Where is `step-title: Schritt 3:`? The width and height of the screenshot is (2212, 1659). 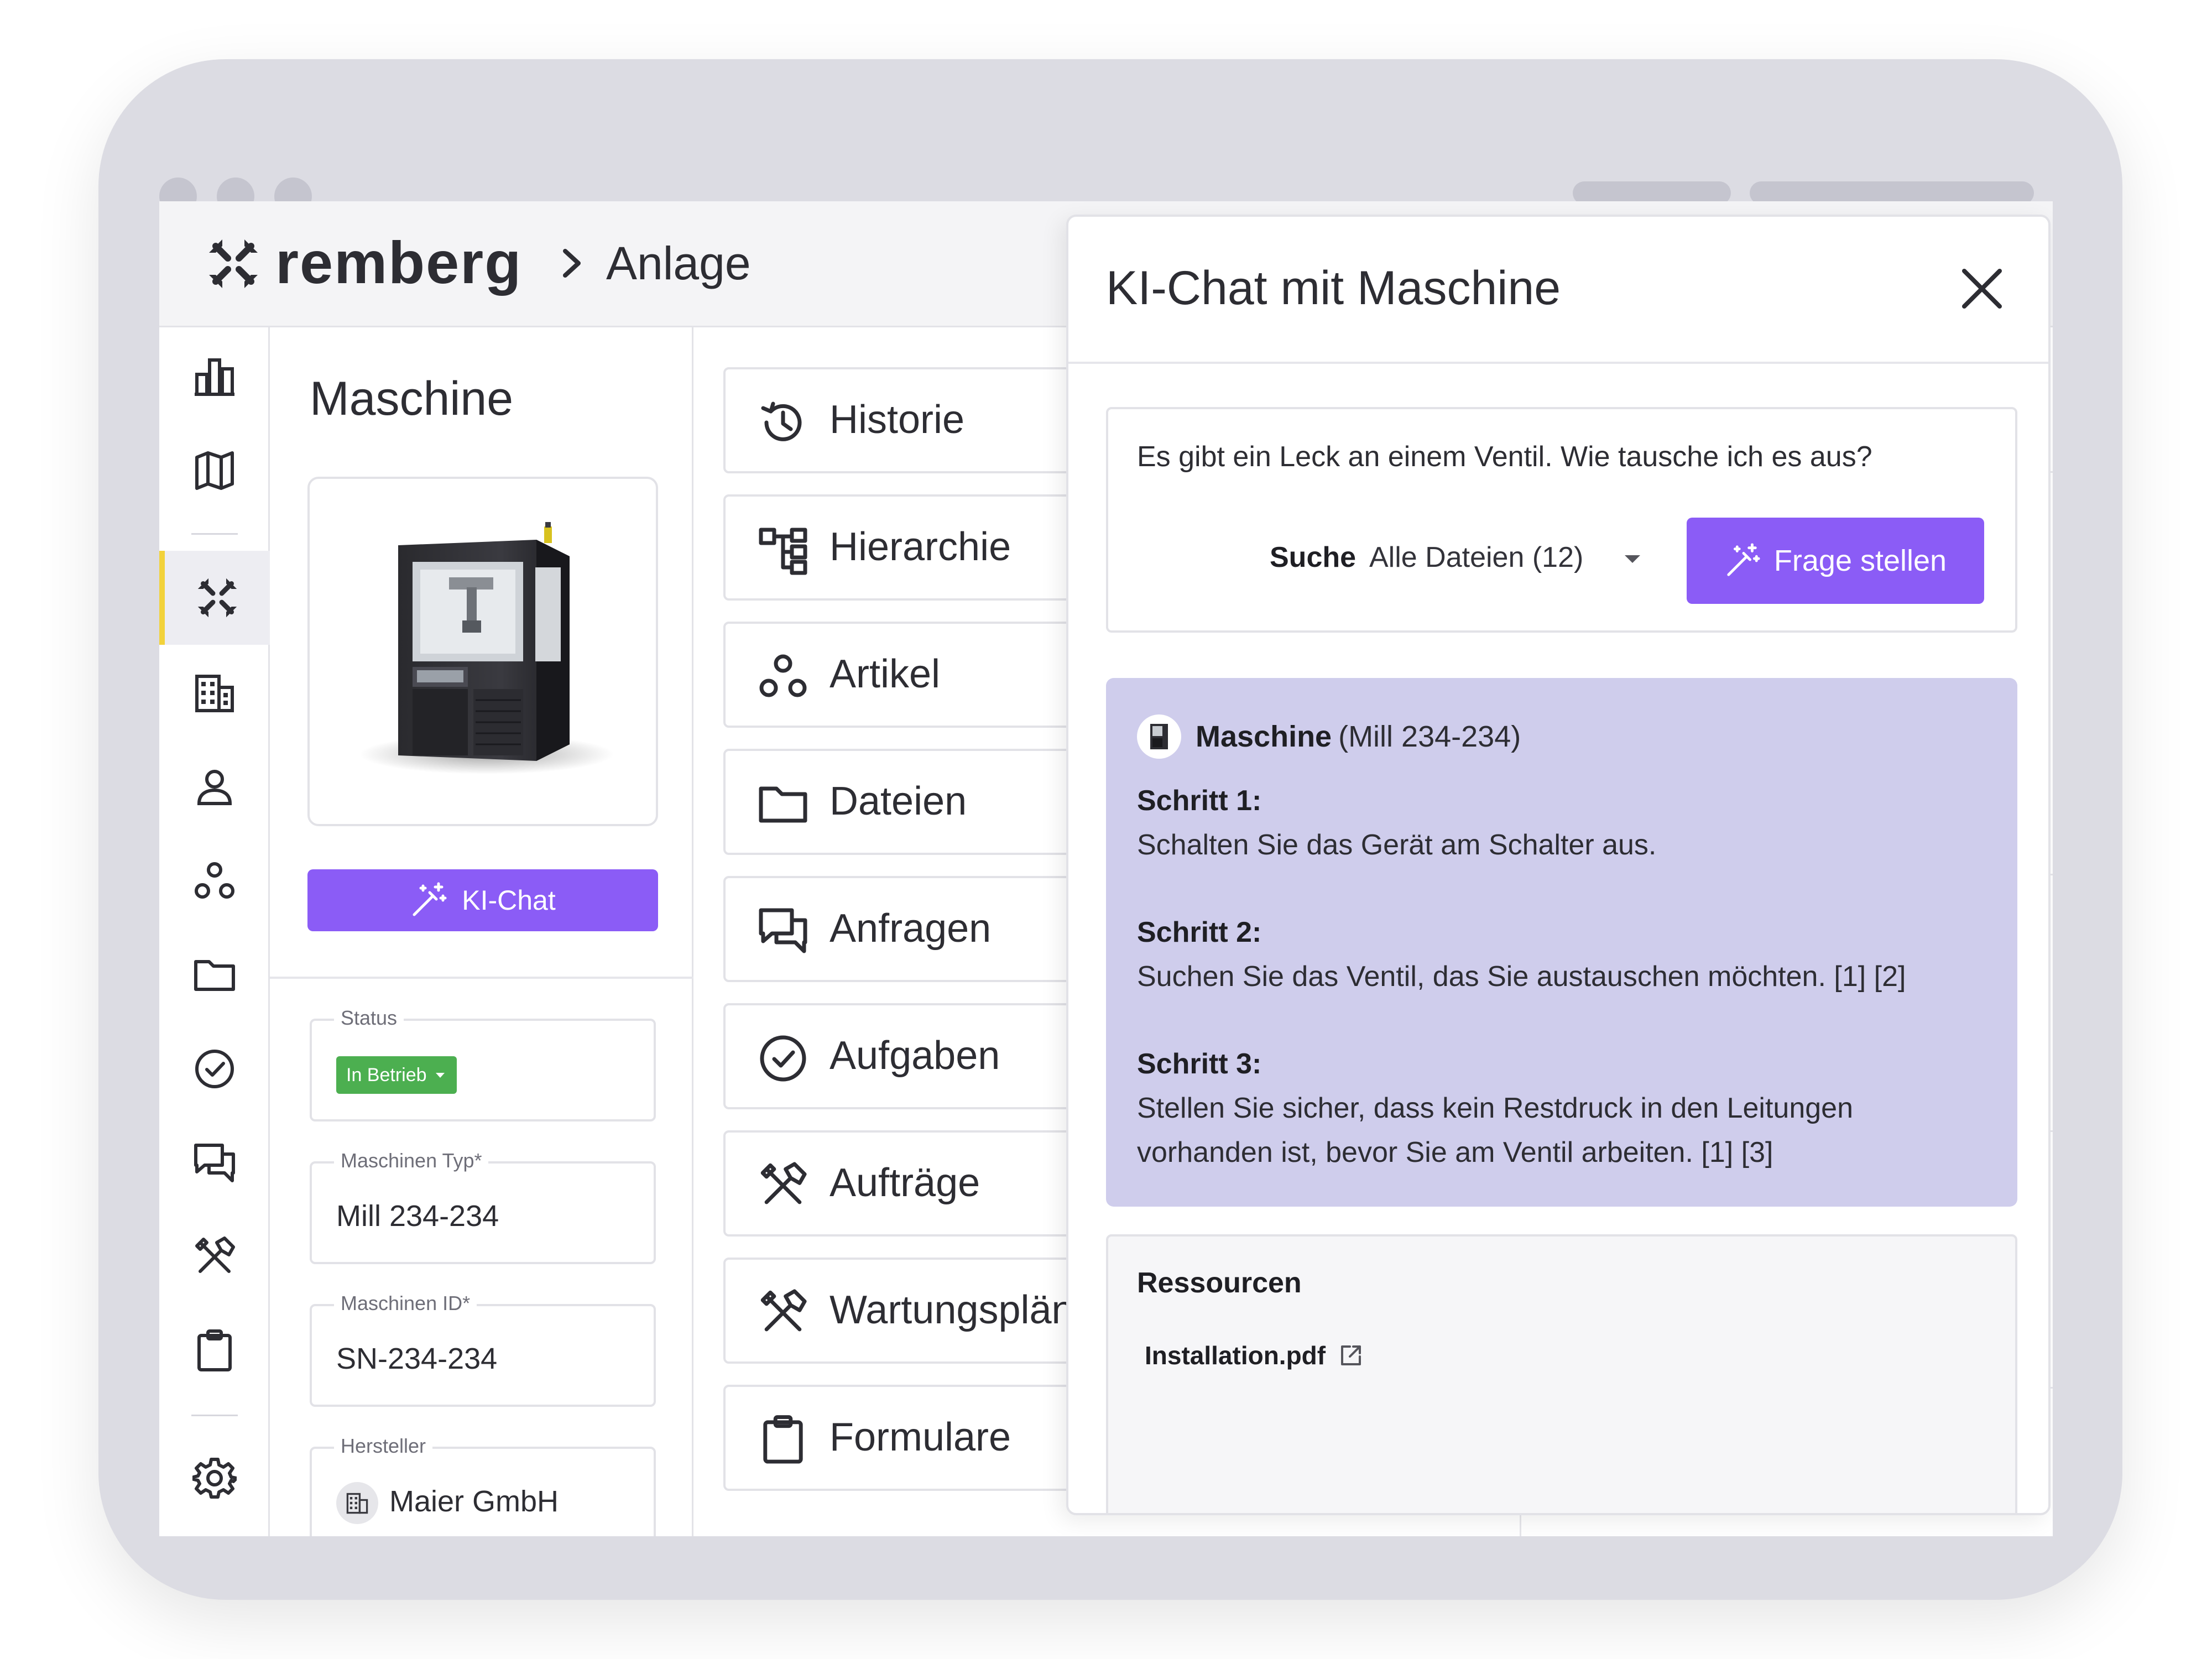
step-title: Schritt 3: is located at coordinates (1199, 1064).